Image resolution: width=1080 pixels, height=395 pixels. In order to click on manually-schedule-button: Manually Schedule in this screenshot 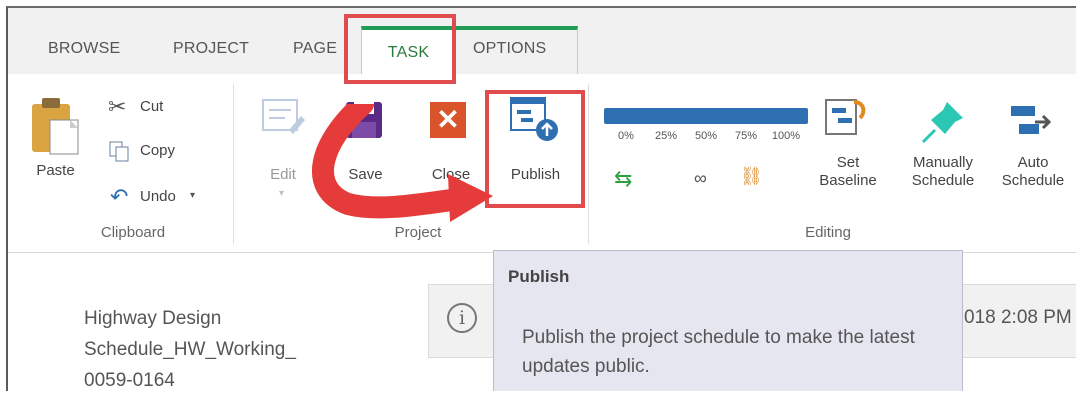, I will do `click(943, 151)`.